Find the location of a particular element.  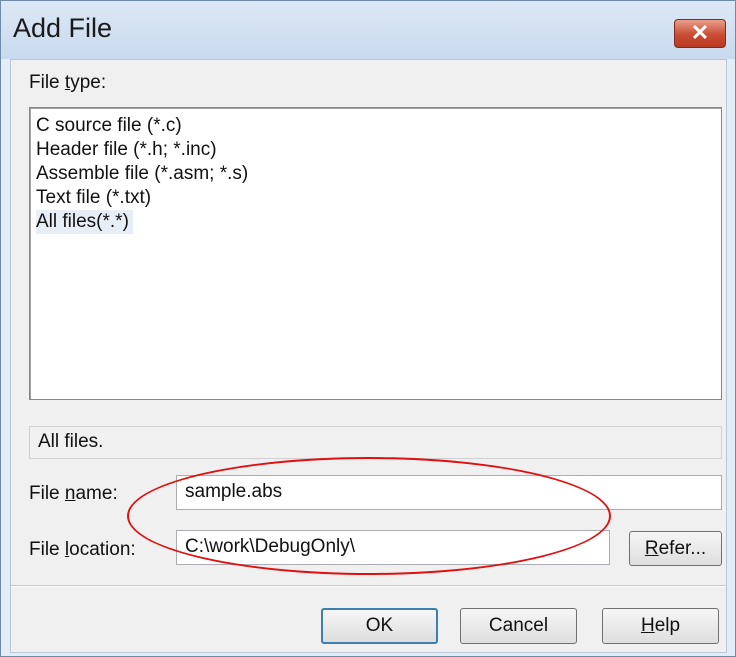

separator is located at coordinates (368, 586).